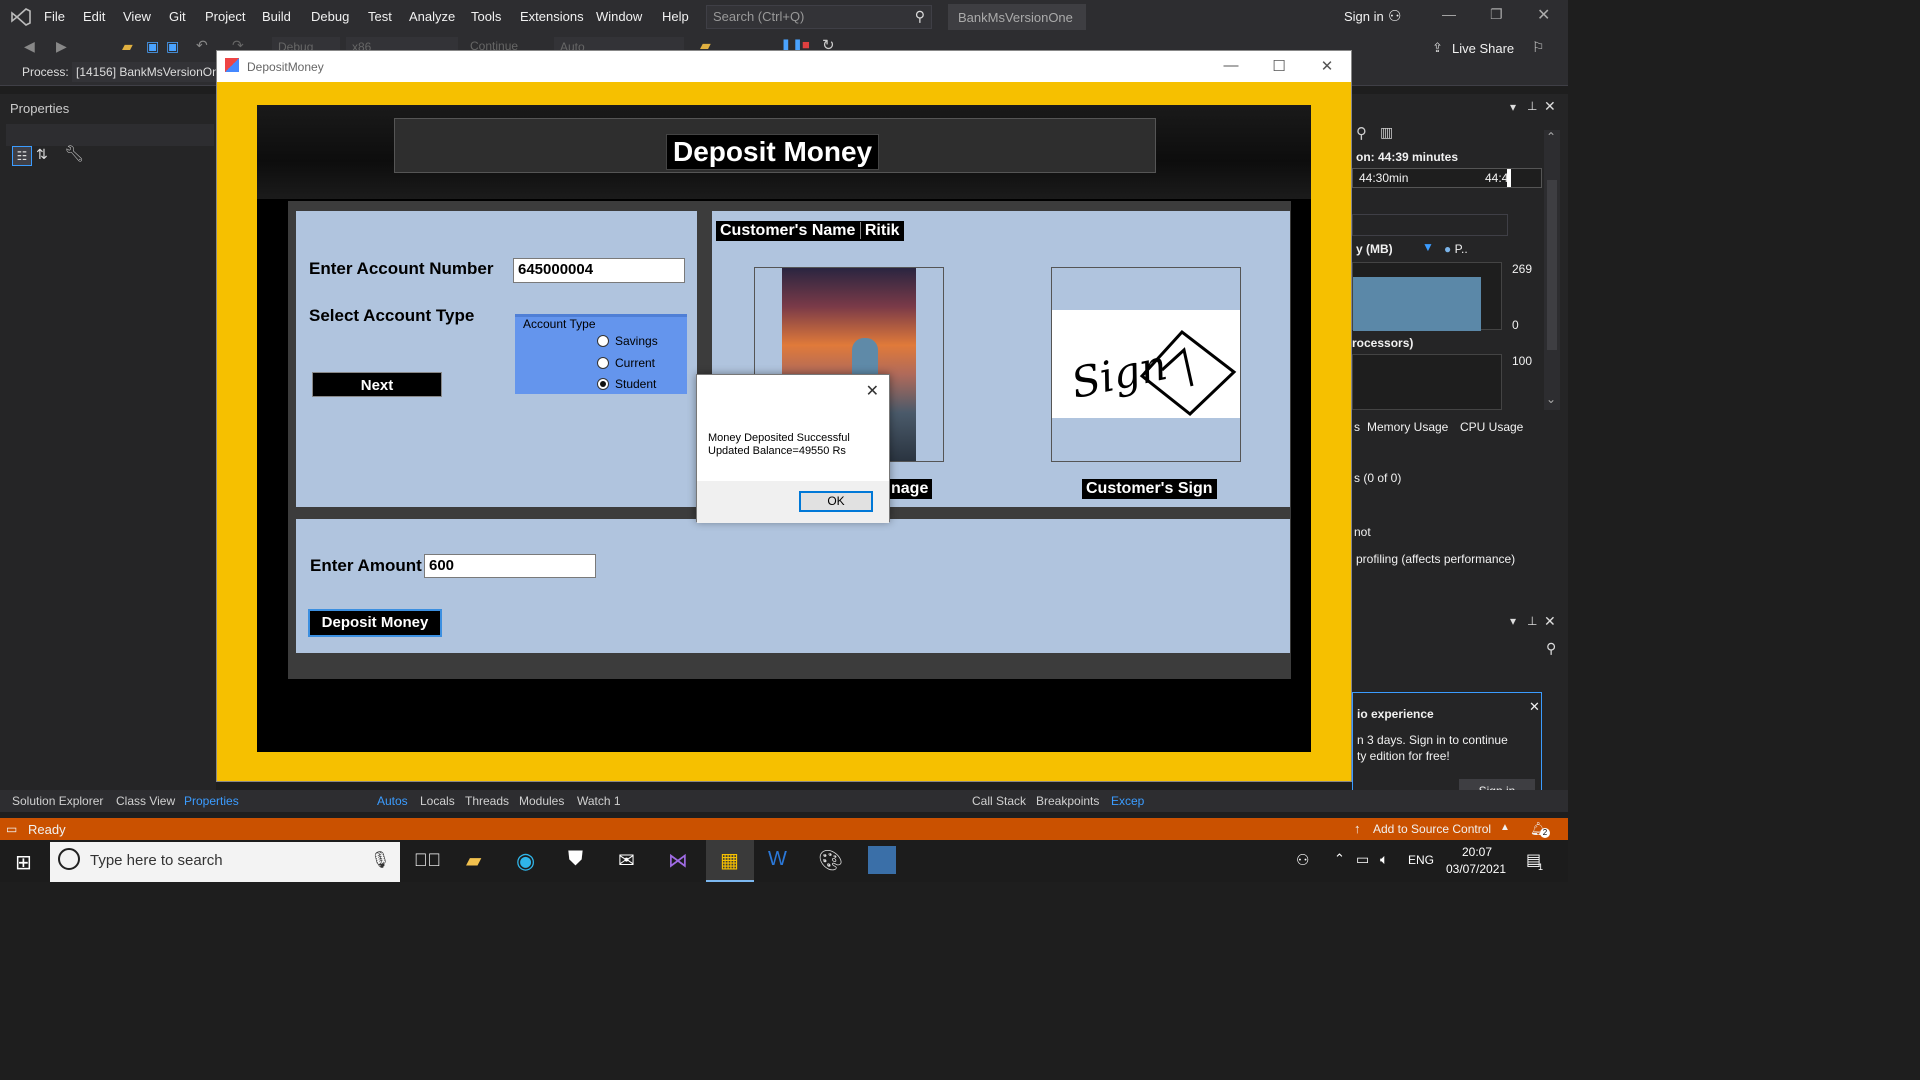 Image resolution: width=1920 pixels, height=1080 pixels. I want to click on radio-current: Current, so click(626, 363).